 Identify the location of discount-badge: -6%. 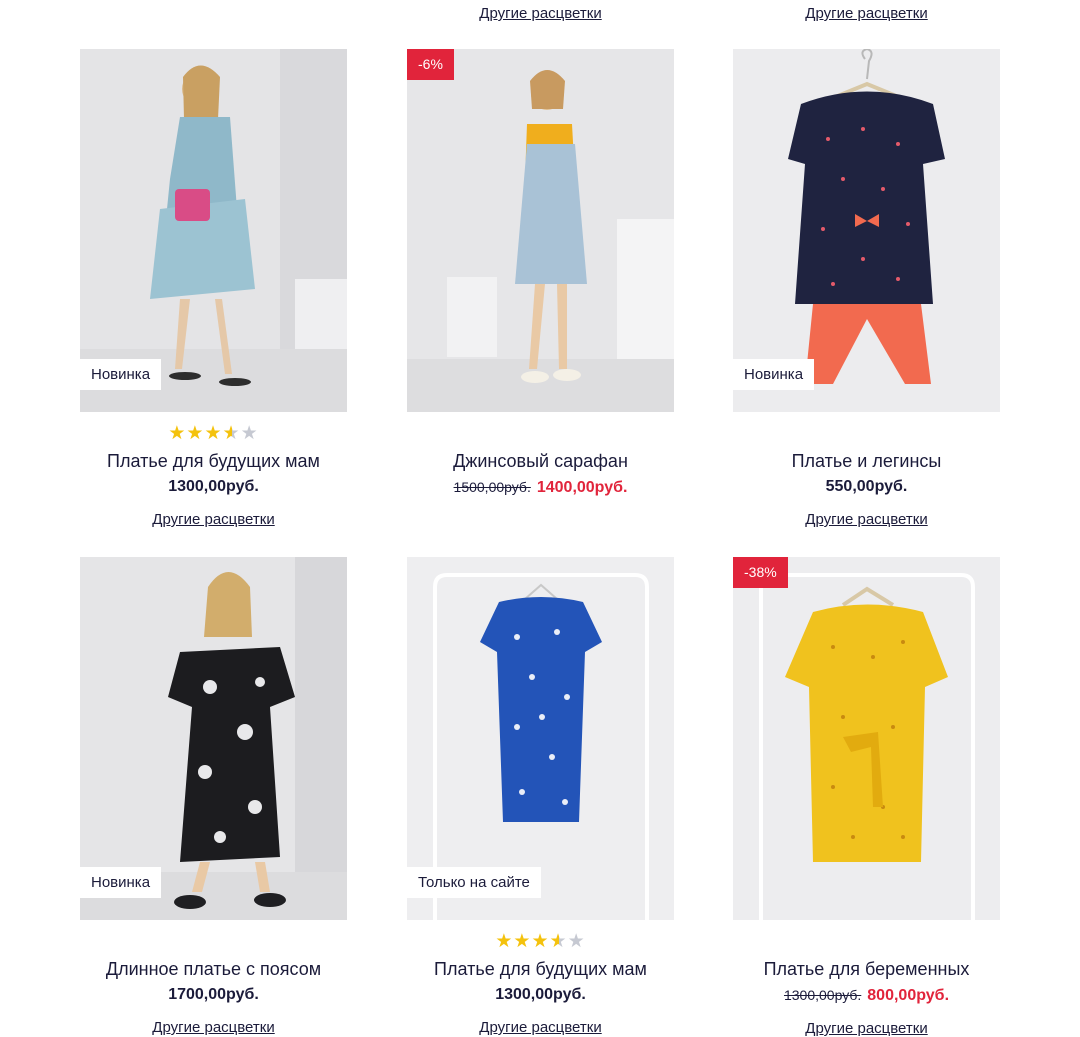
(430, 64).